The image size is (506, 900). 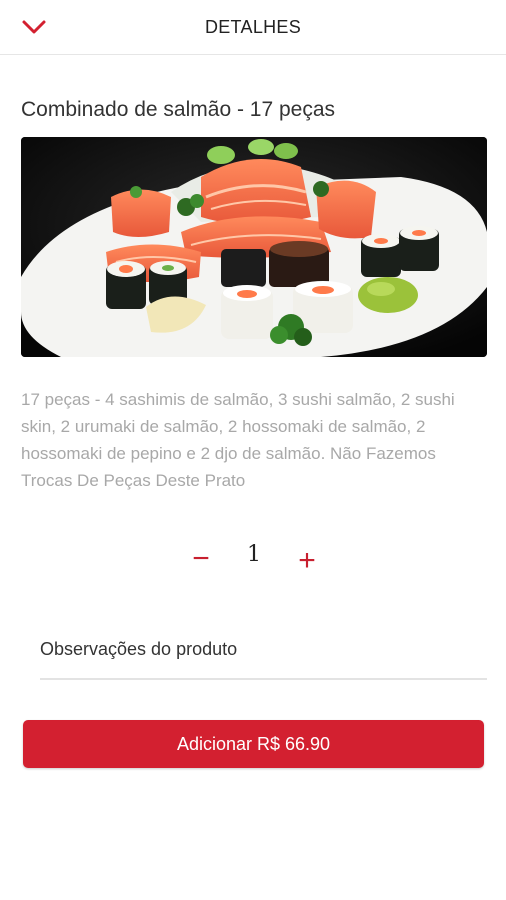 I want to click on quantity-value: 1, so click(x=254, y=554).